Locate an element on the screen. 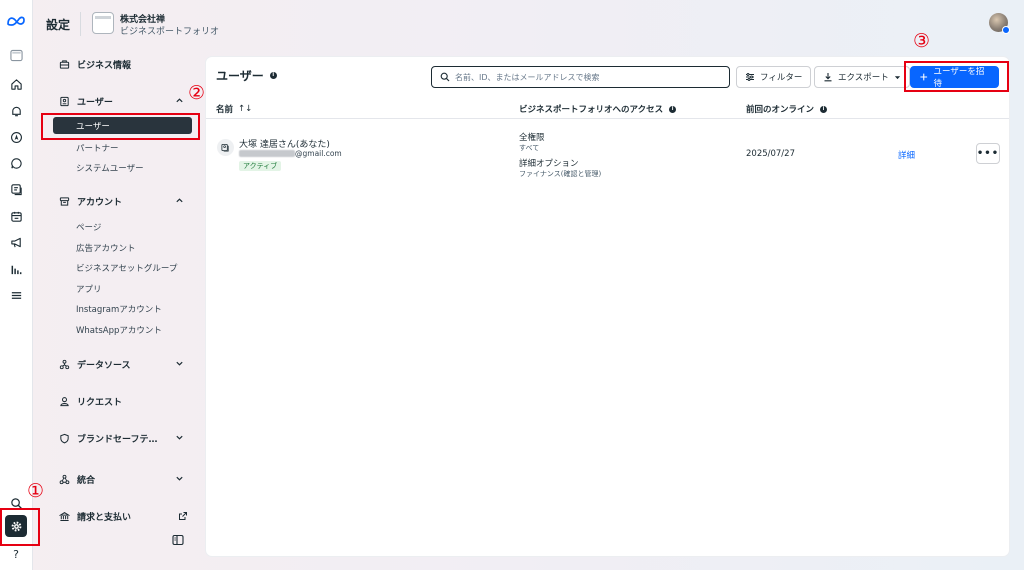  user-badge-icon is located at coordinates (225, 147).